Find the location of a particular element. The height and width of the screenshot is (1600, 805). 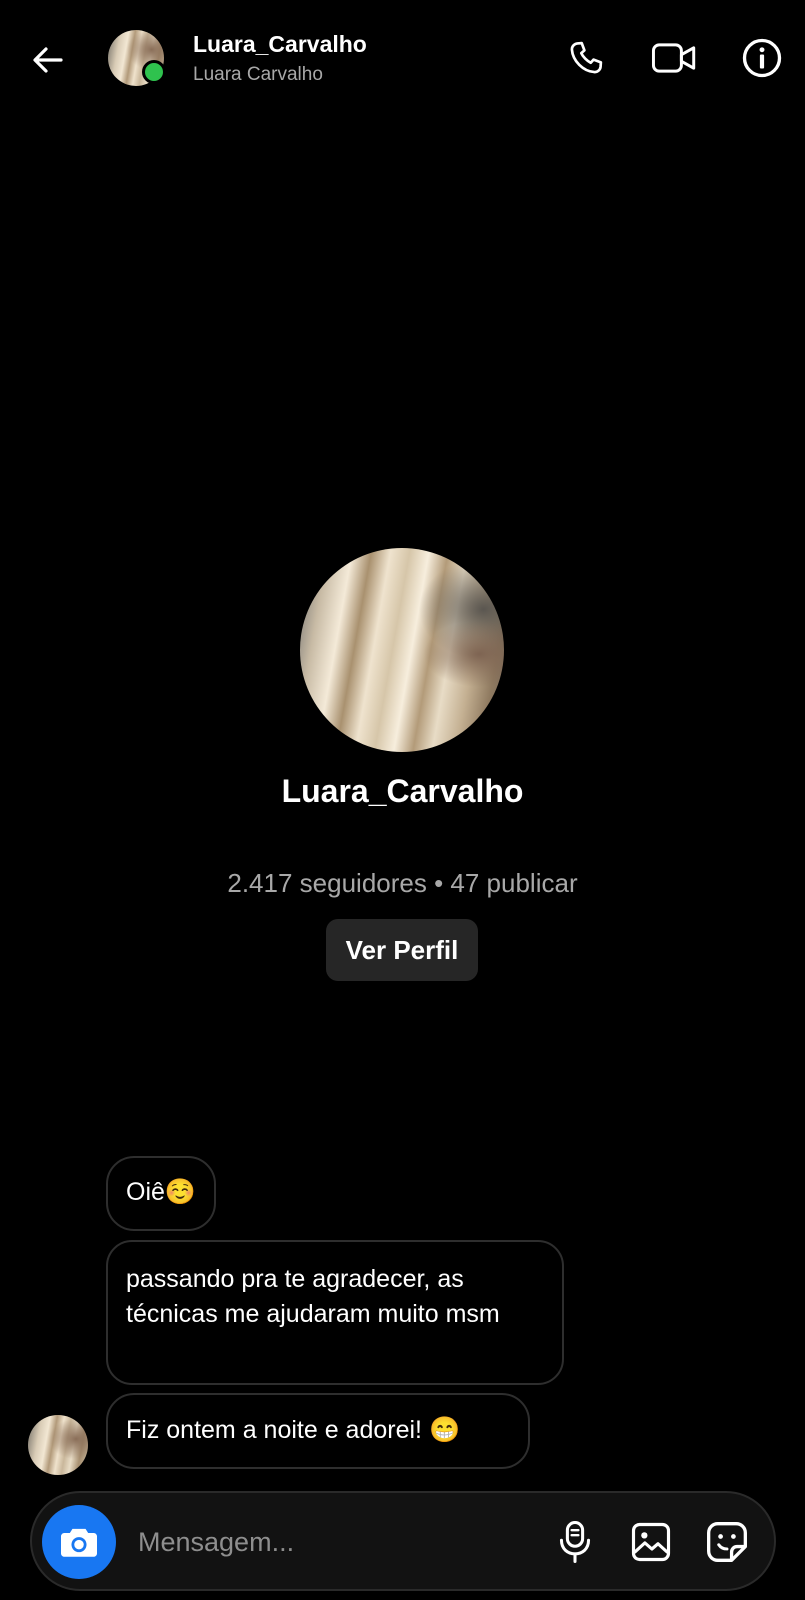

voice-call-button is located at coordinates (586, 58).